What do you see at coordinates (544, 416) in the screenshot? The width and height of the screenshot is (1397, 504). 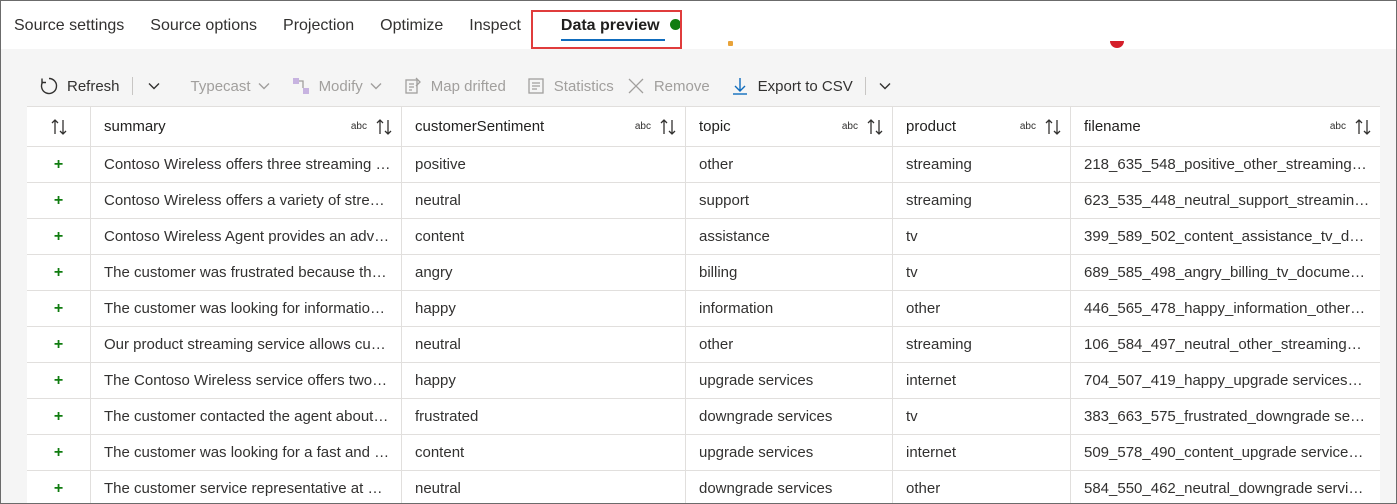 I see `cell-customersentiment: frustrated` at bounding box center [544, 416].